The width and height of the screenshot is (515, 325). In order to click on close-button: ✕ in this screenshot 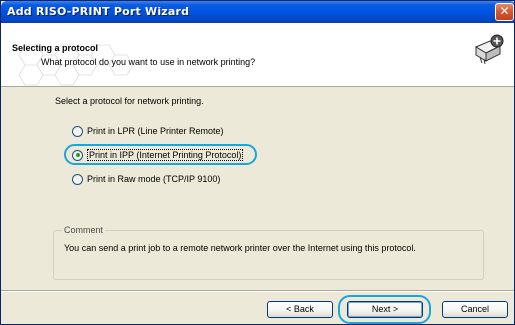, I will do `click(504, 12)`.